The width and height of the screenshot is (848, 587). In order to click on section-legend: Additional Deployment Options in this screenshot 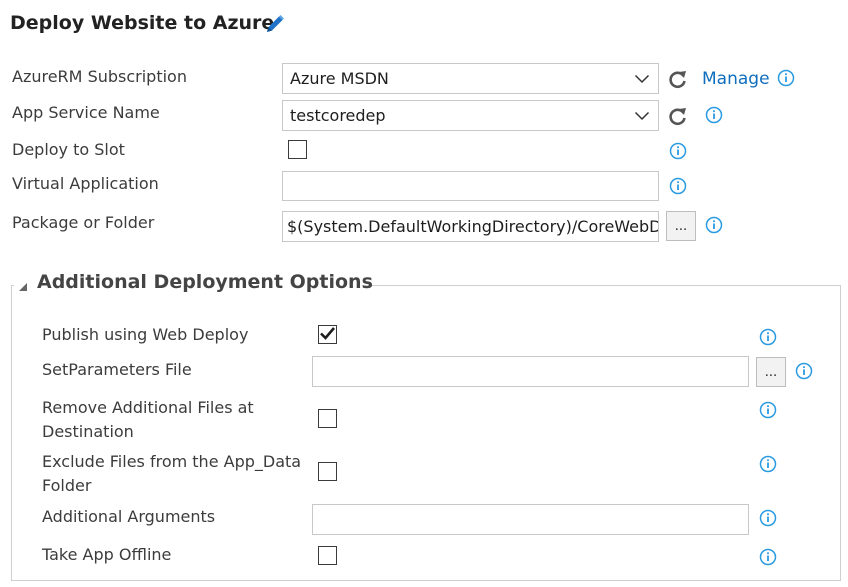, I will do `click(205, 282)`.